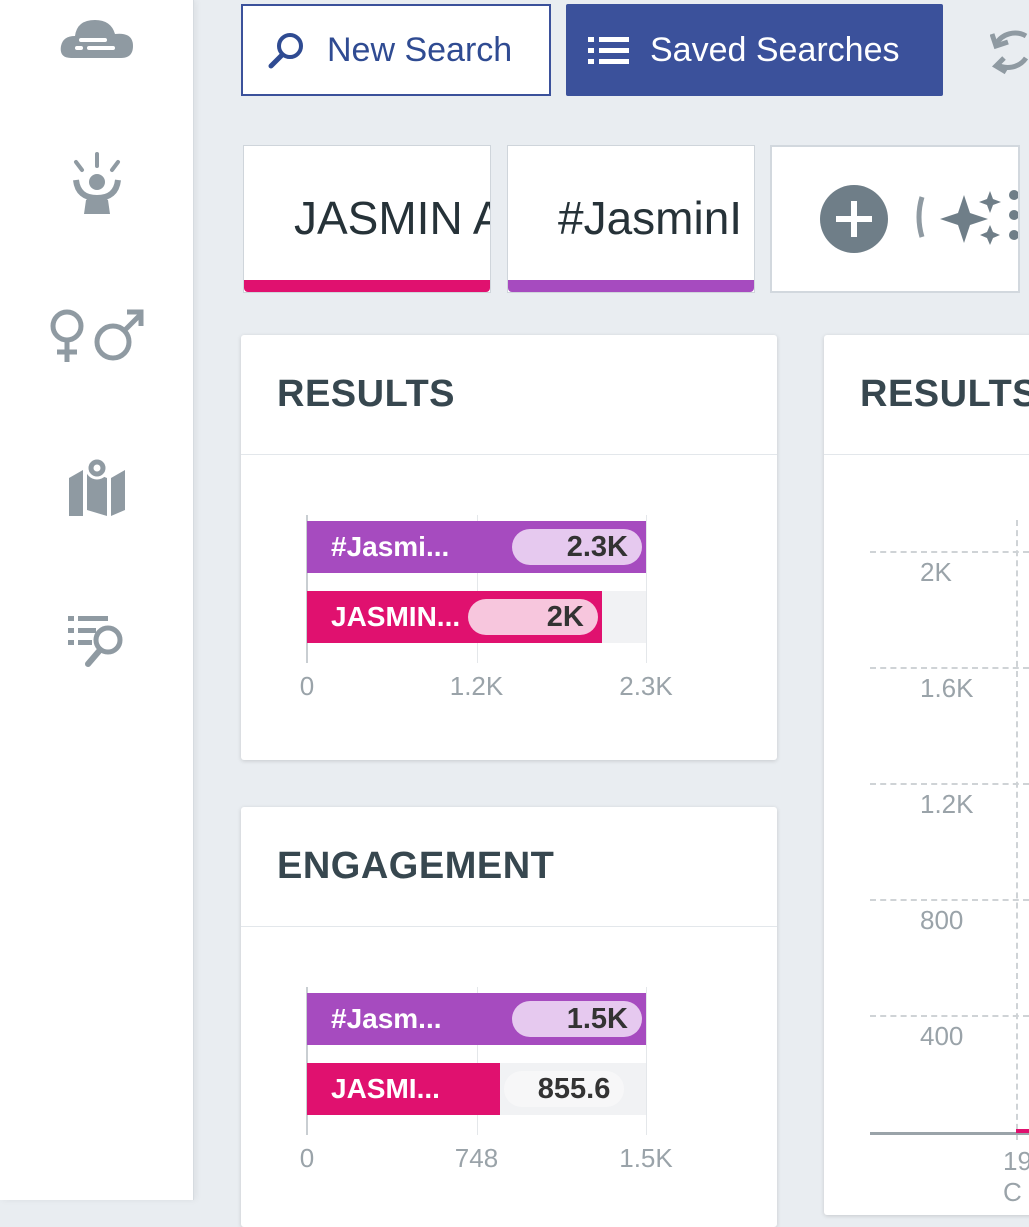 This screenshot has width=1029, height=1227. I want to click on x-tick-label: 1.5K, so click(646, 1158).